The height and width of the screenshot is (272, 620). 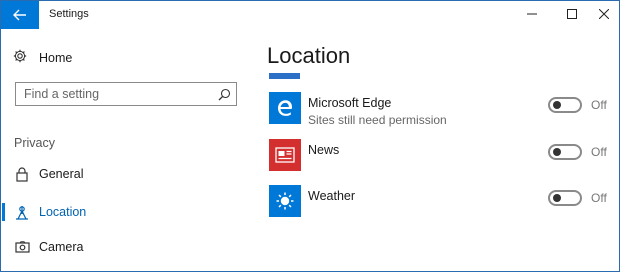 What do you see at coordinates (111, 94) in the screenshot?
I see `search-input` at bounding box center [111, 94].